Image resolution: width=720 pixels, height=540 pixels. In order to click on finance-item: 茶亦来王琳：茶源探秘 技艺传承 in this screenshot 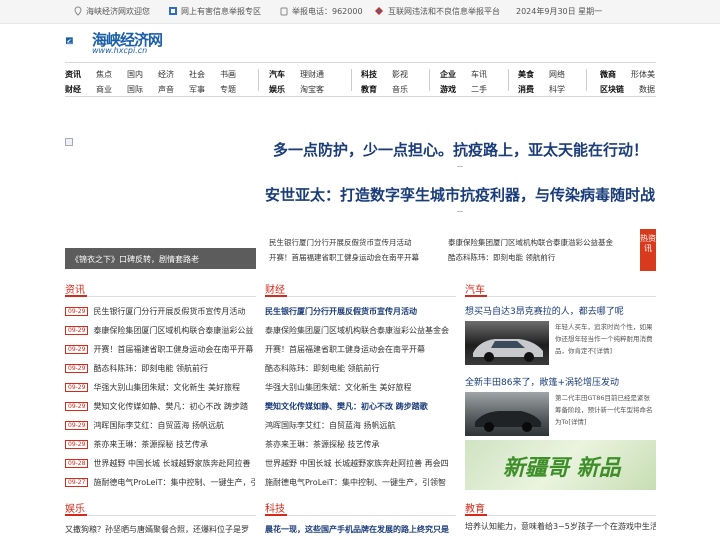, I will do `click(360, 444)`.